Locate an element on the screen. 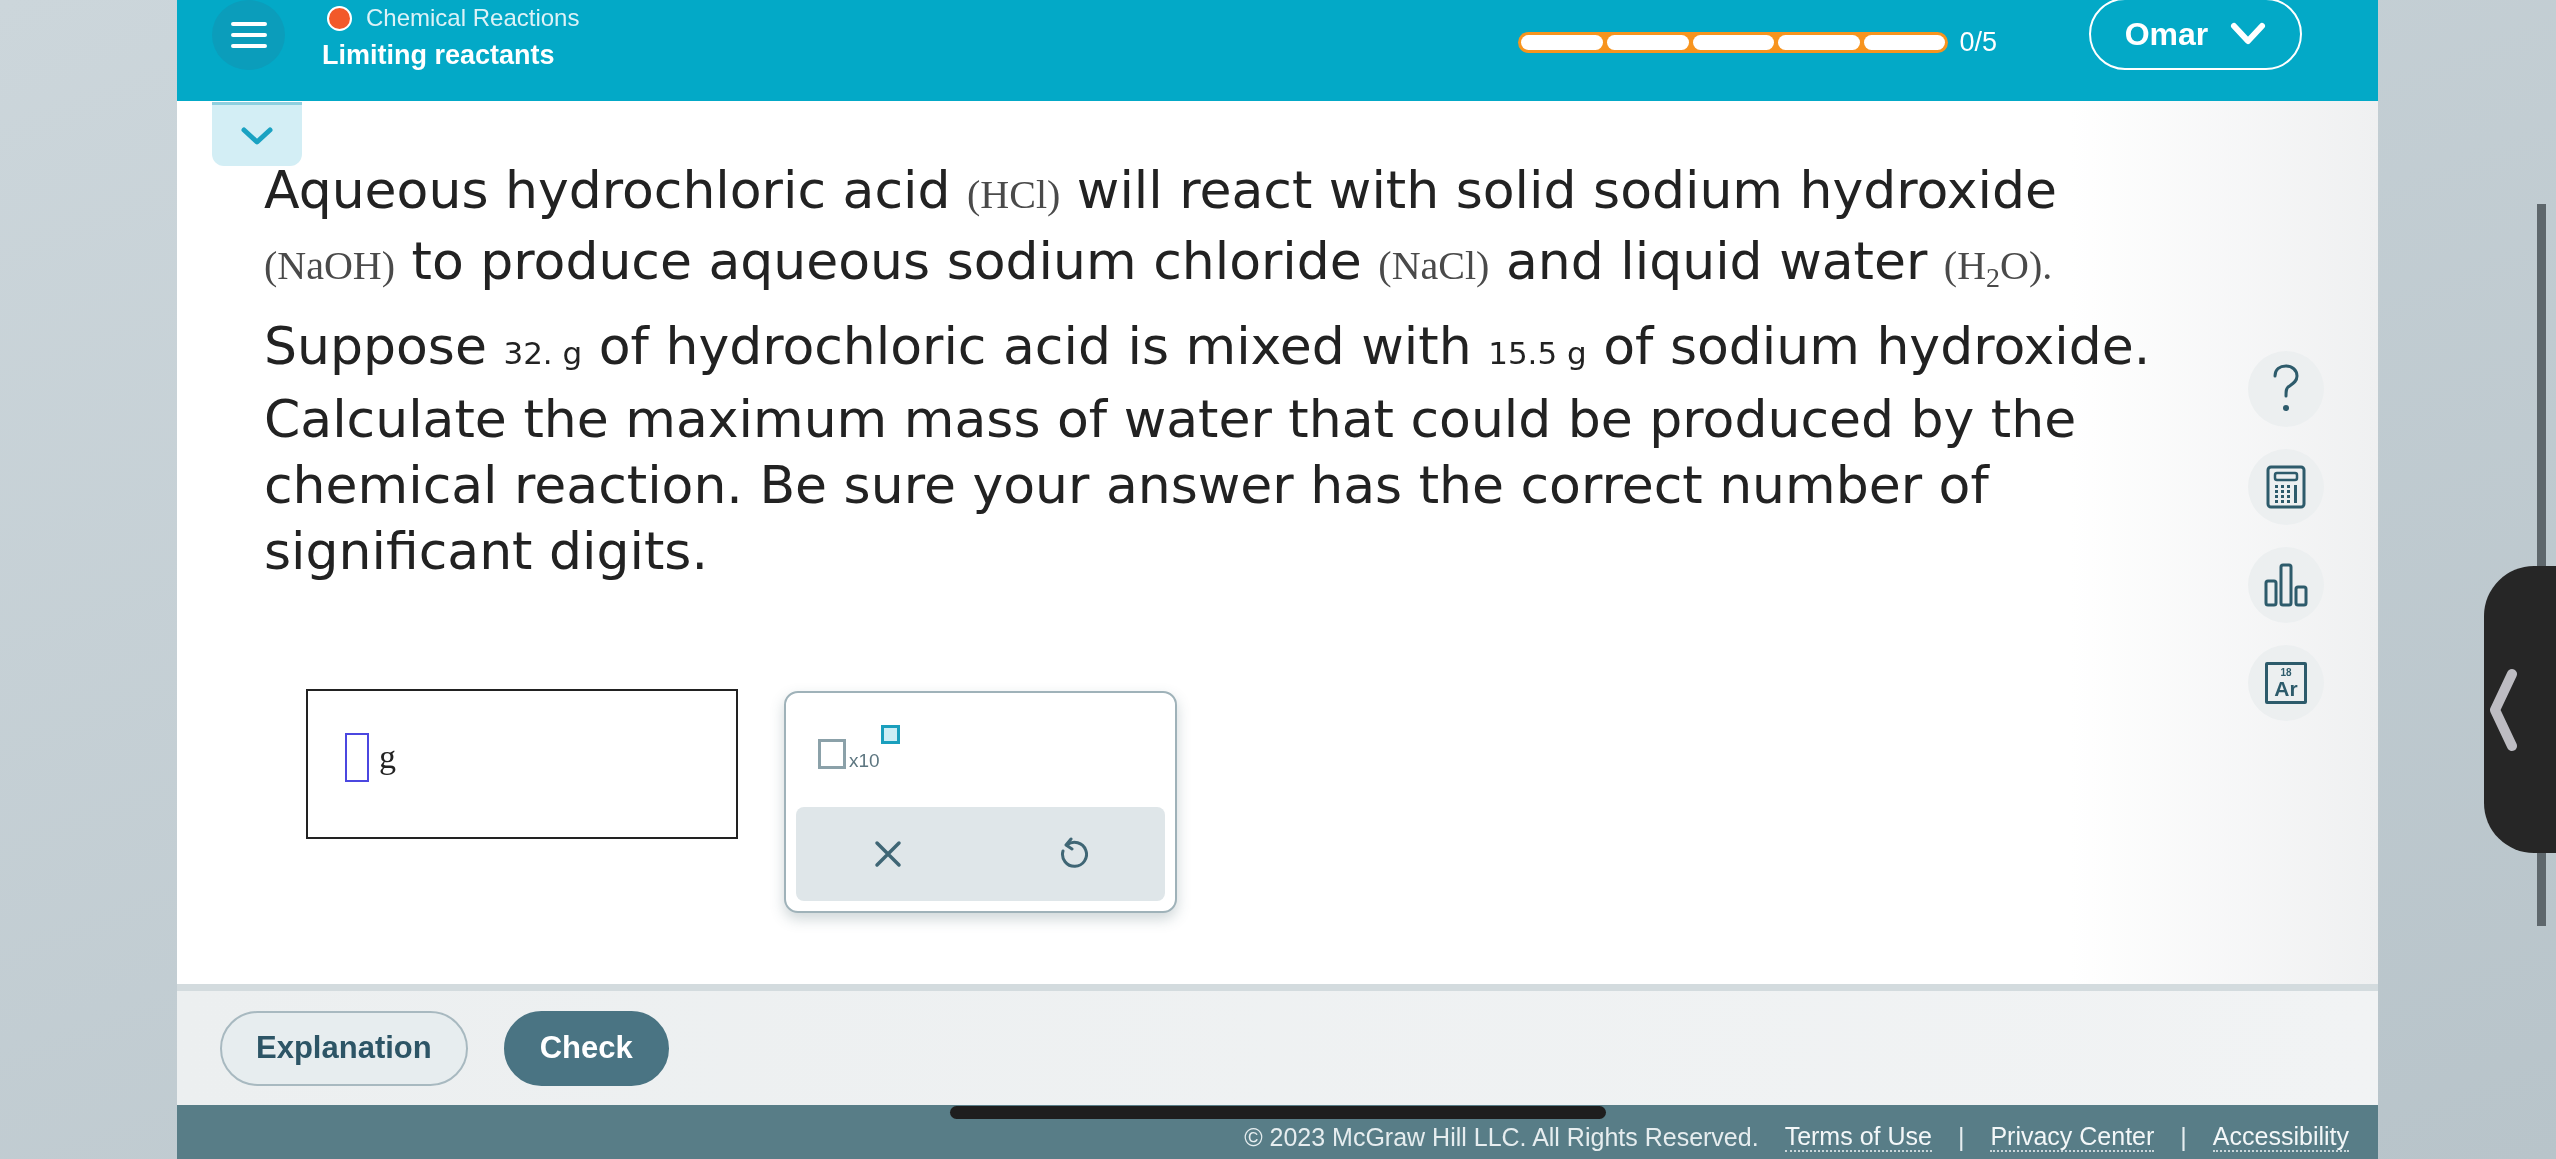  chevron-left-icon is located at coordinates (2503, 709).